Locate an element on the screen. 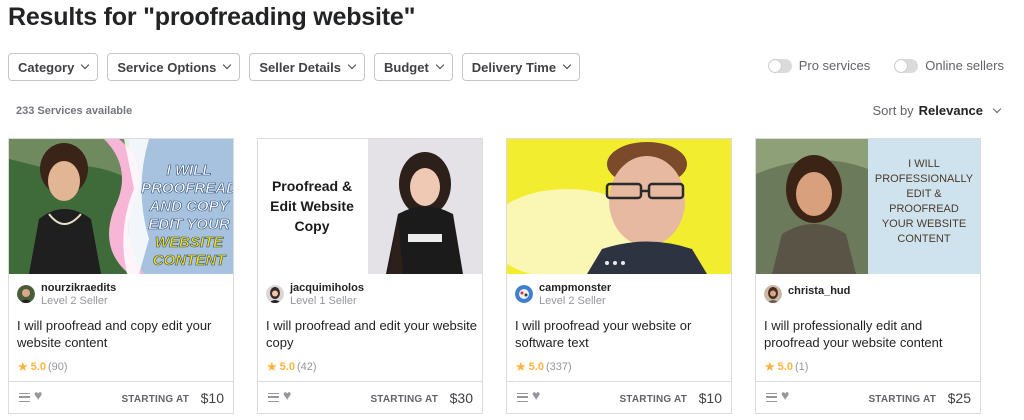 The height and width of the screenshot is (420, 1024). image-caption: Edit Website is located at coordinates (312, 206).